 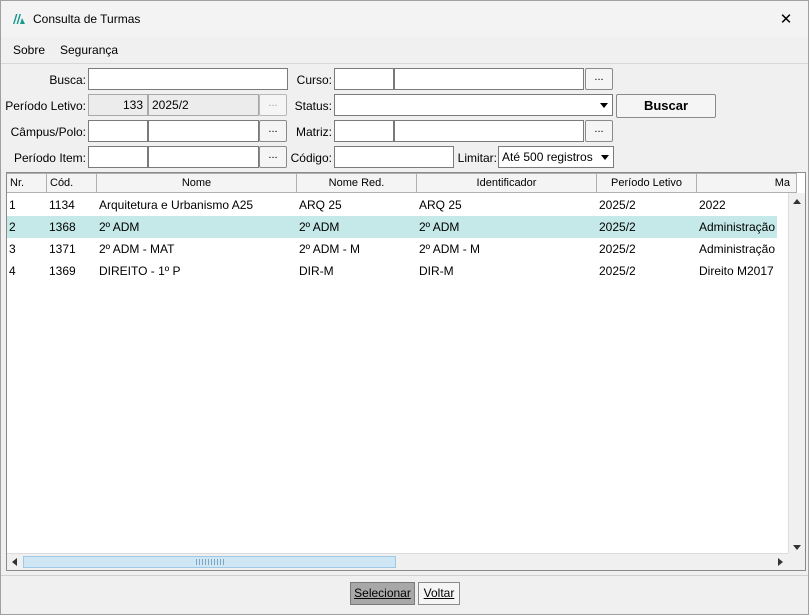 What do you see at coordinates (397, 561) in the screenshot?
I see `horizontal-scrollbar` at bounding box center [397, 561].